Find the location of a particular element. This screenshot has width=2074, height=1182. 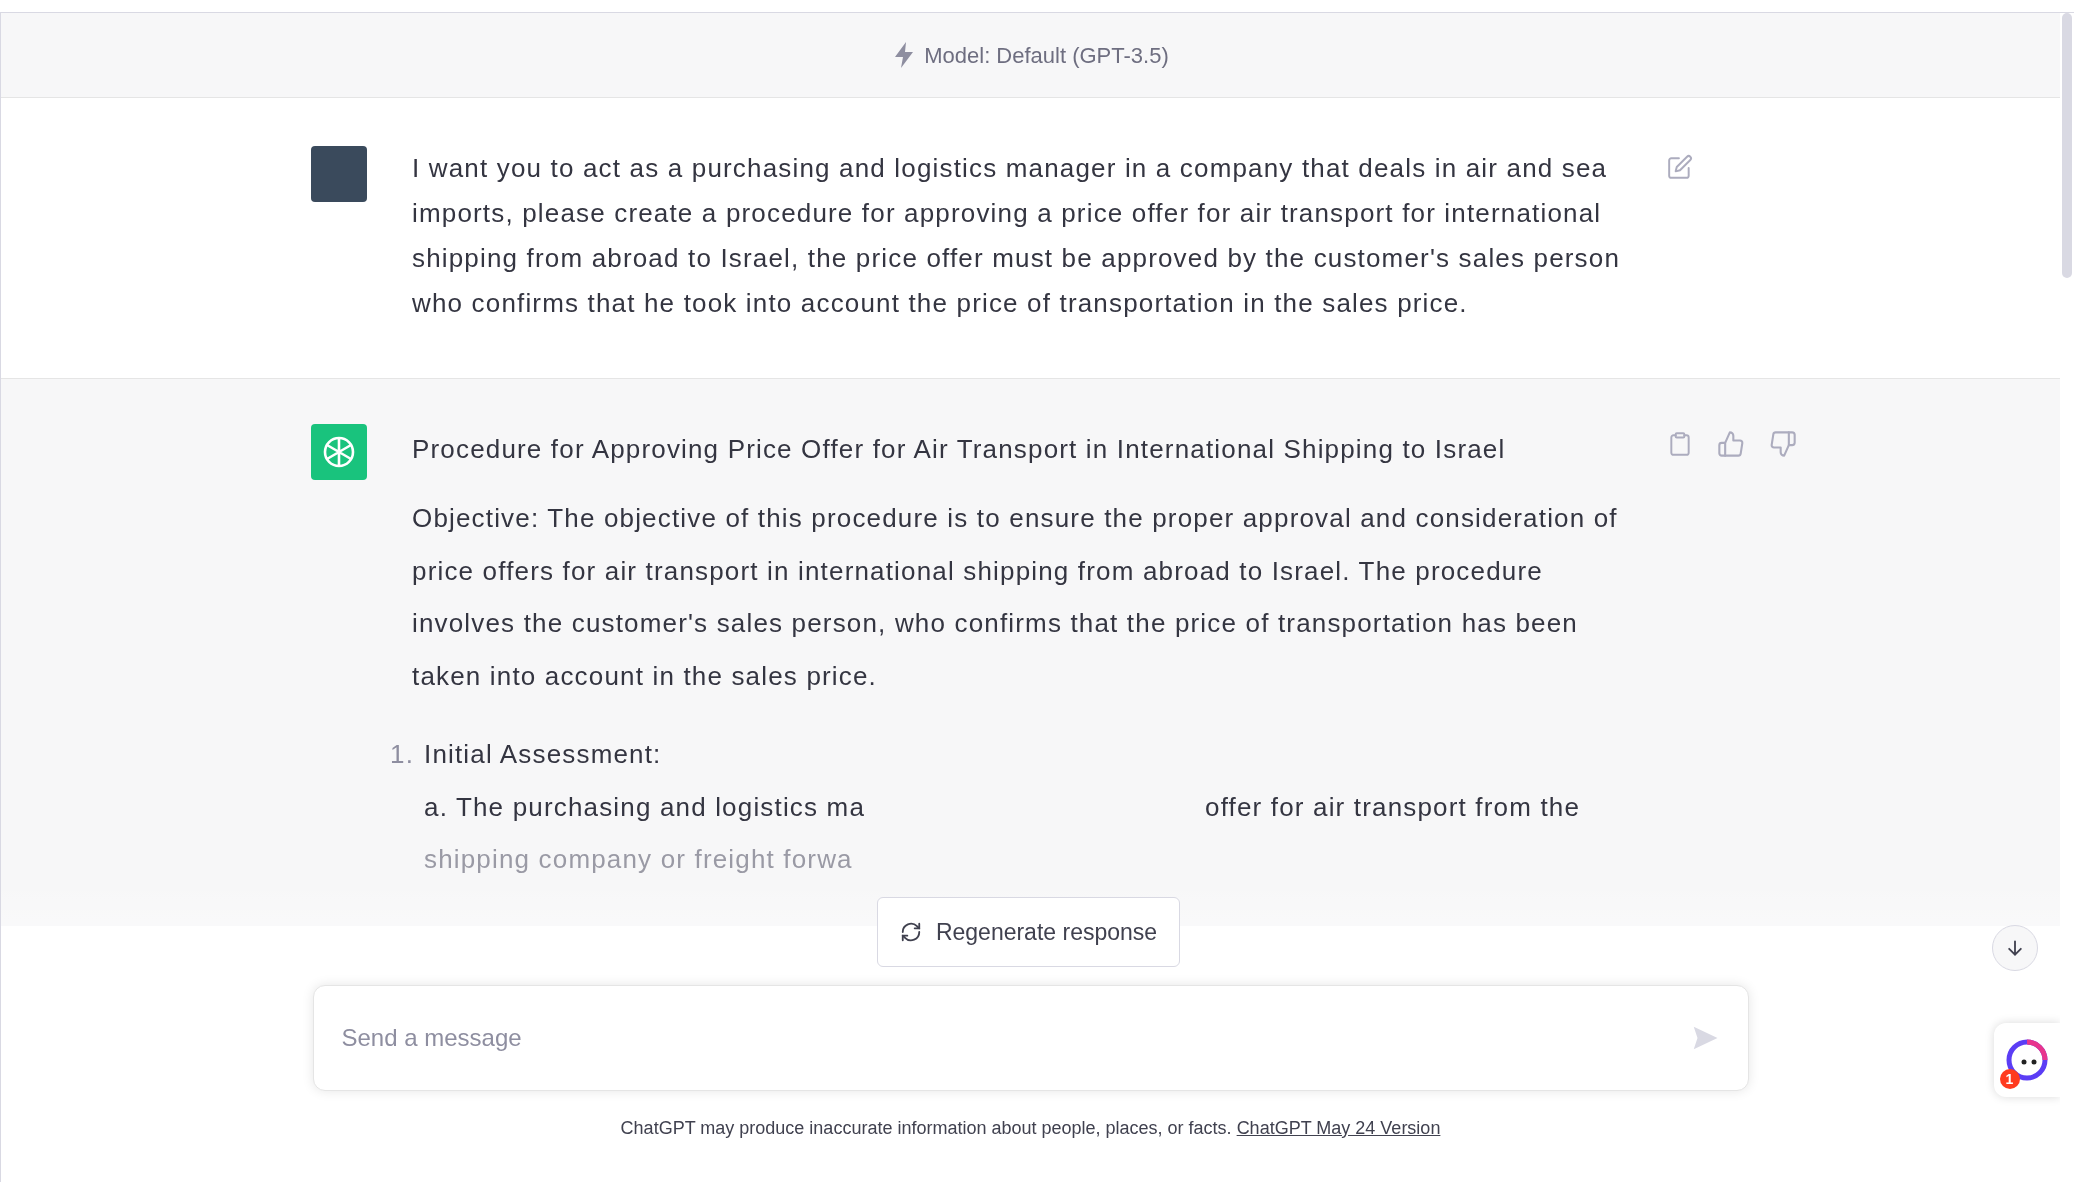

message-composer: Send a message is located at coordinates (1030, 1038).